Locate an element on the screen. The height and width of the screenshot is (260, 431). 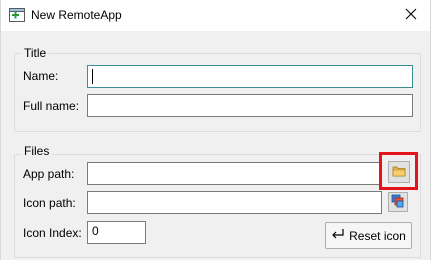
remoteapp-icon is located at coordinates (17, 15).